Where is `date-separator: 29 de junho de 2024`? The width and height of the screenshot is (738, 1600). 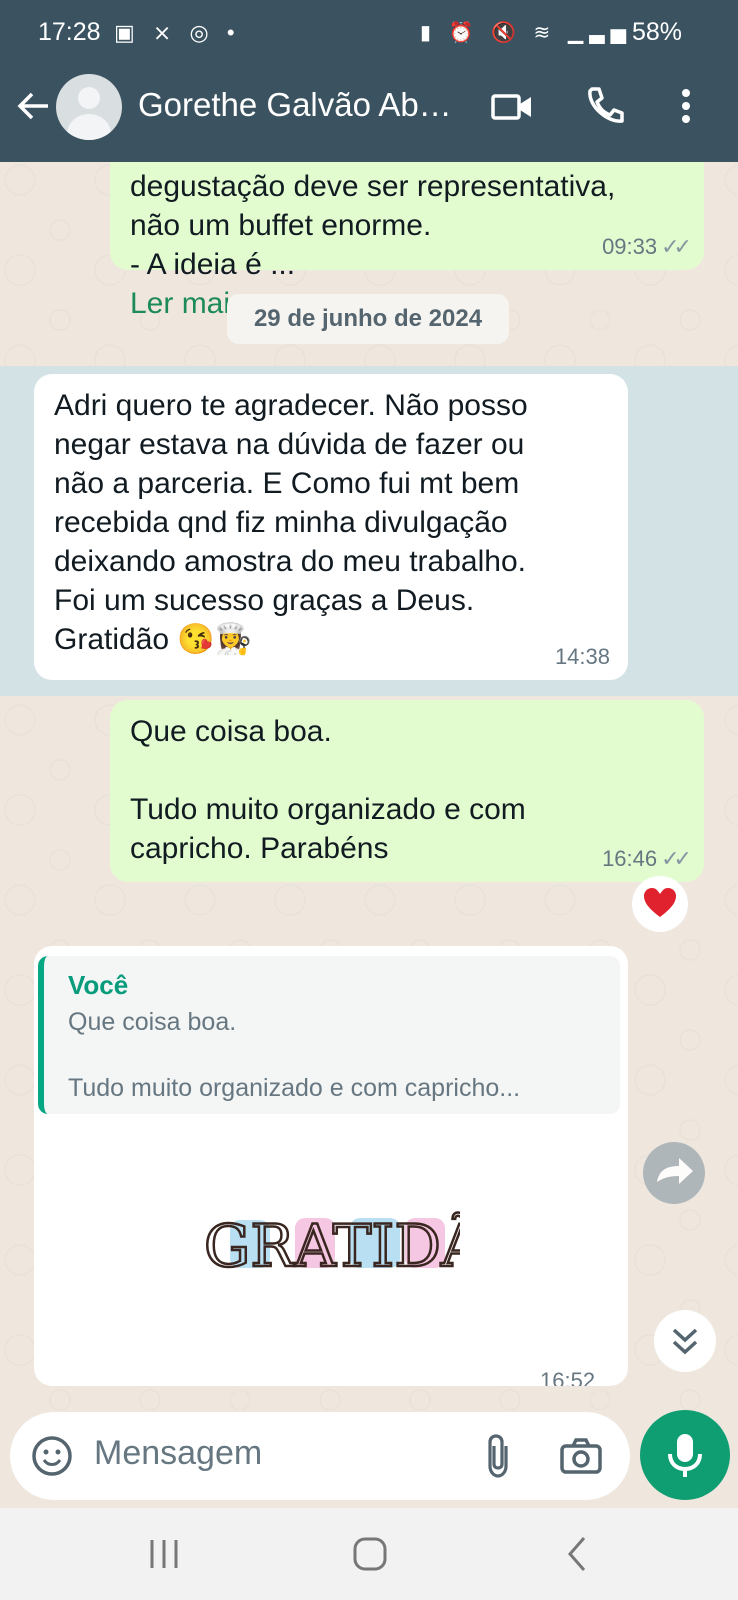 date-separator: 29 de junho de 2024 is located at coordinates (368, 319).